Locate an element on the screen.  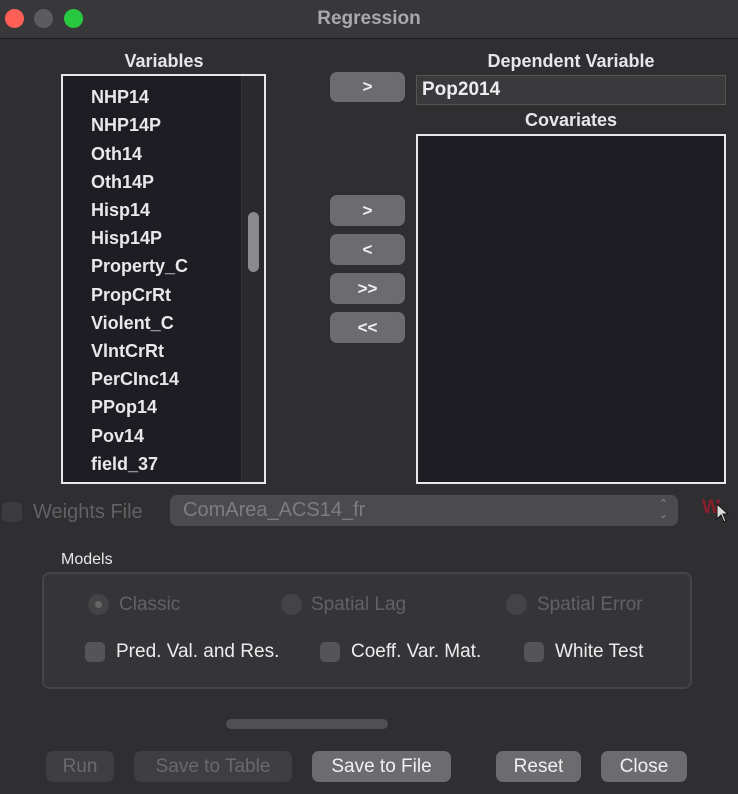
variable-list-item: PPop14 is located at coordinates (124, 407).